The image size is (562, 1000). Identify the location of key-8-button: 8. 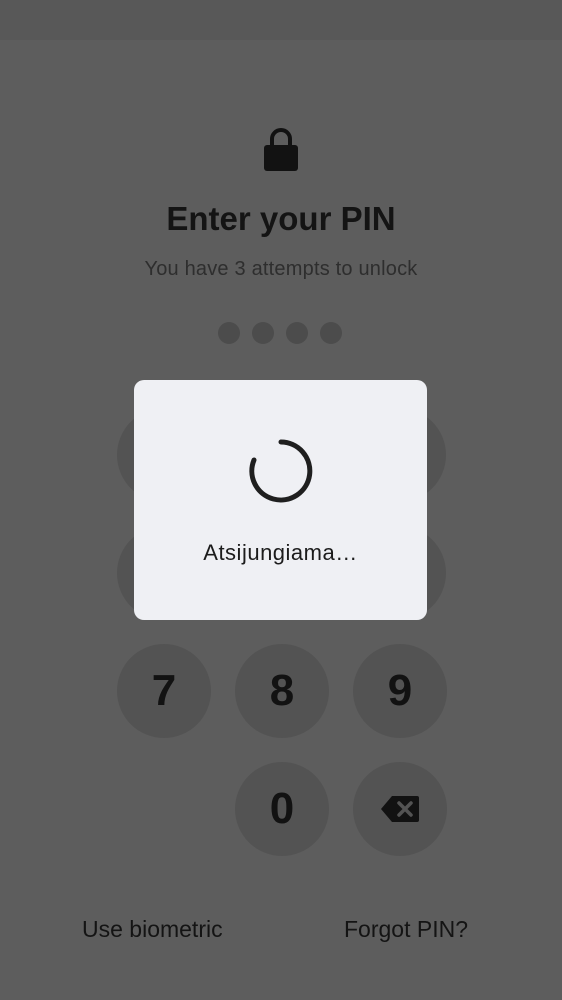
(282, 691).